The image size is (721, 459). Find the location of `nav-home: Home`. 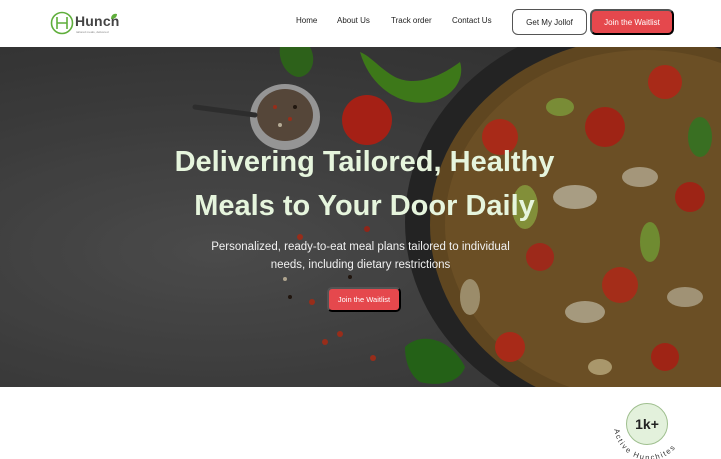

nav-home: Home is located at coordinates (306, 20).